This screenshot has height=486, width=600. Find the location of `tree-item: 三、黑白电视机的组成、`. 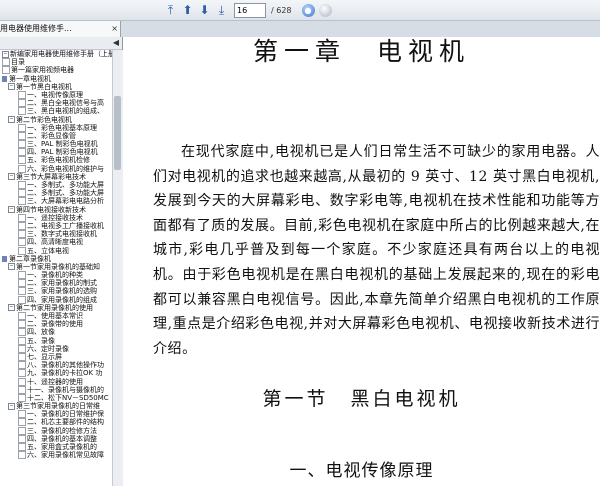

tree-item: 三、黑白电视机的组成、 is located at coordinates (56, 111).